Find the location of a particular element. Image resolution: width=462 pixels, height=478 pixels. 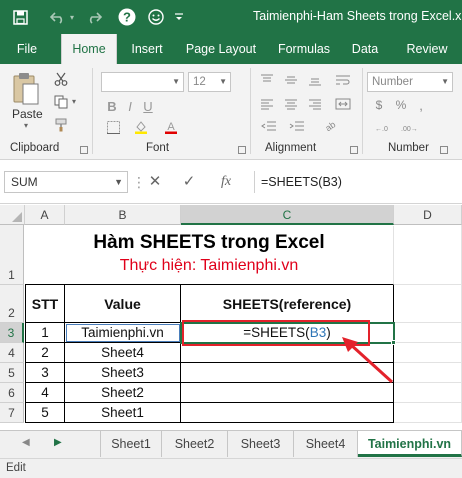

tab-formulas: Formulas is located at coordinates (304, 49).